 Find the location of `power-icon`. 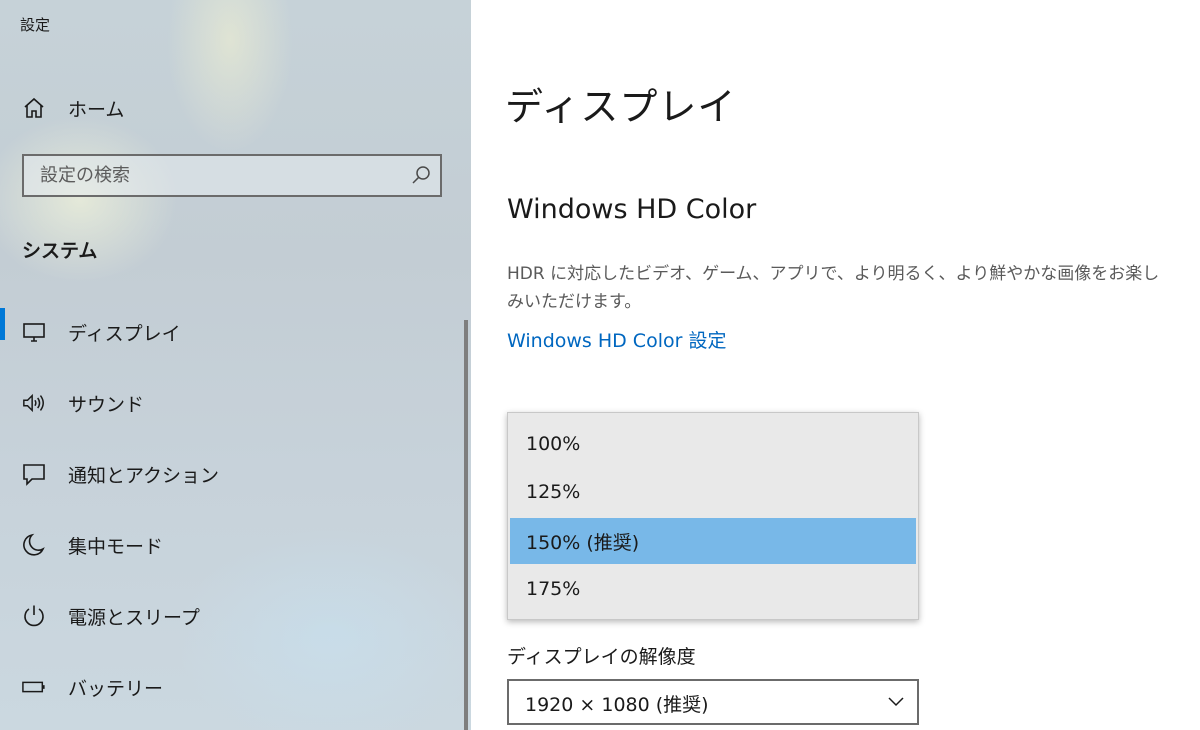

power-icon is located at coordinates (34, 616).